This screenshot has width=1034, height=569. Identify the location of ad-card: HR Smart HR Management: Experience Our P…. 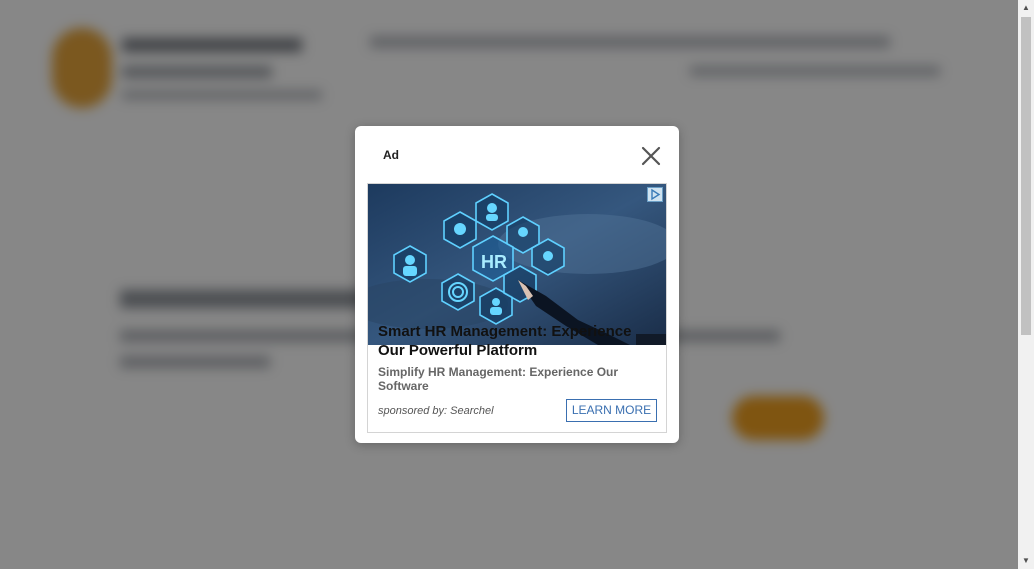
(517, 308).